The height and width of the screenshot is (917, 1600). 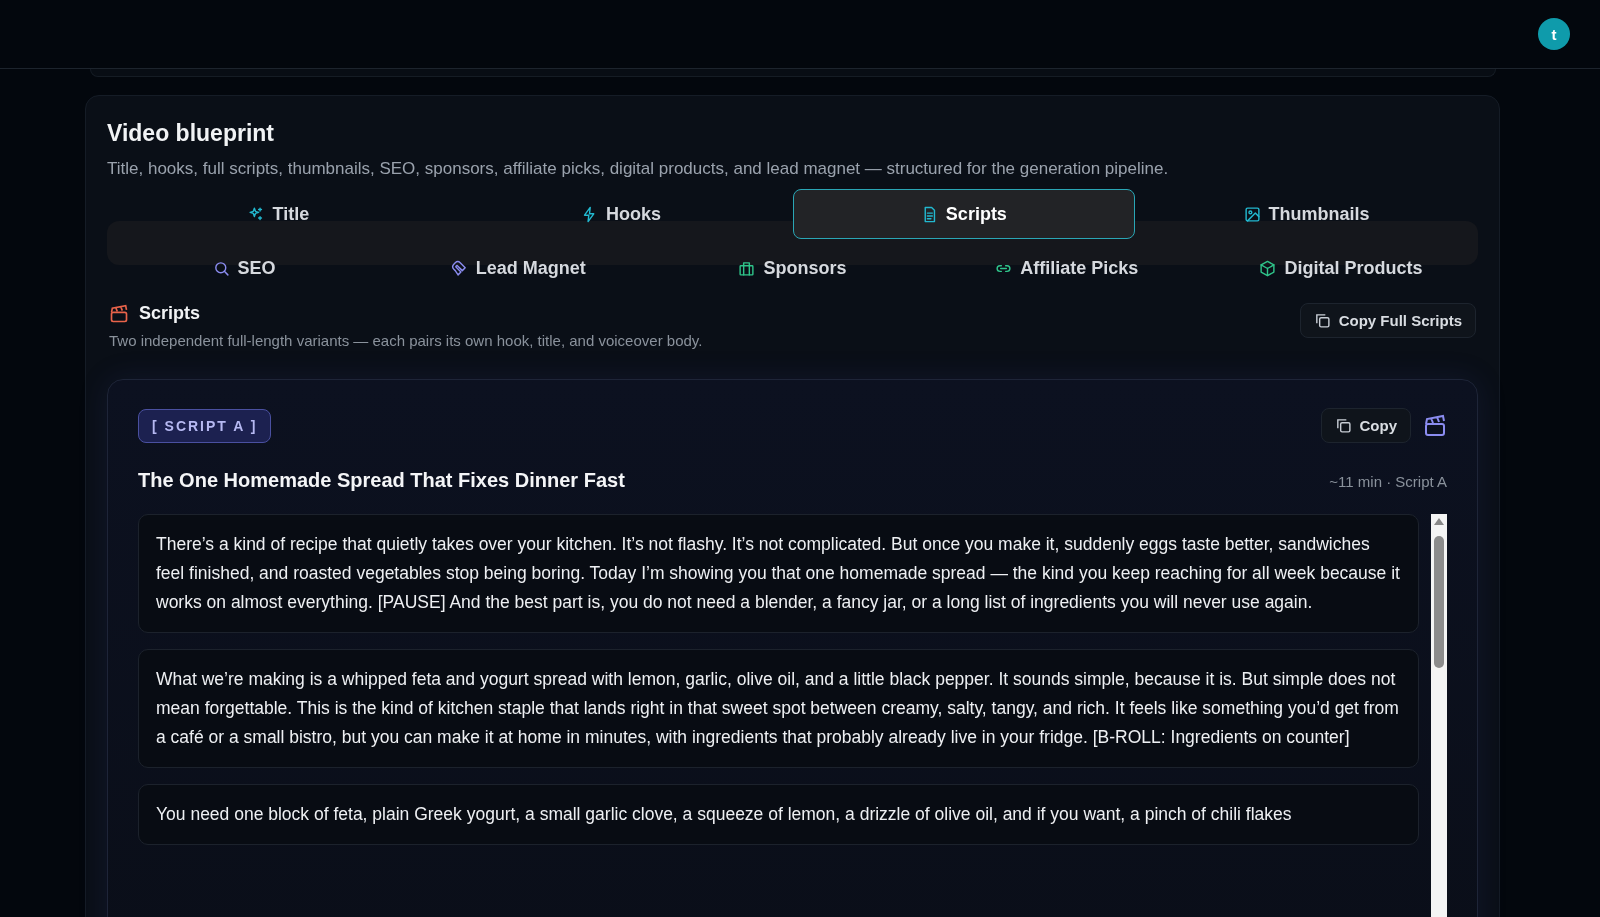 I want to click on scrollbar, so click(x=1439, y=715).